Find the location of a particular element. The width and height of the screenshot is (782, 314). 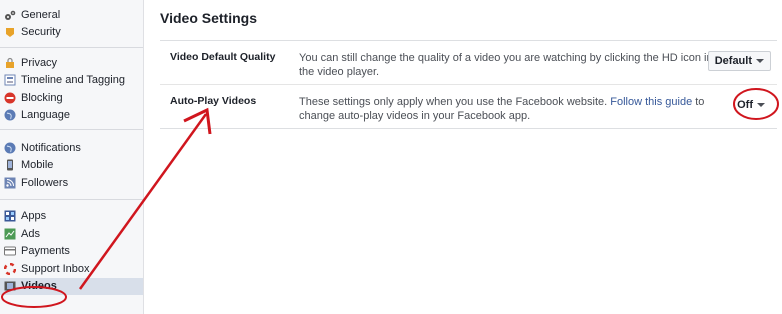

sidebar-item-label: Apps is located at coordinates (34, 216).